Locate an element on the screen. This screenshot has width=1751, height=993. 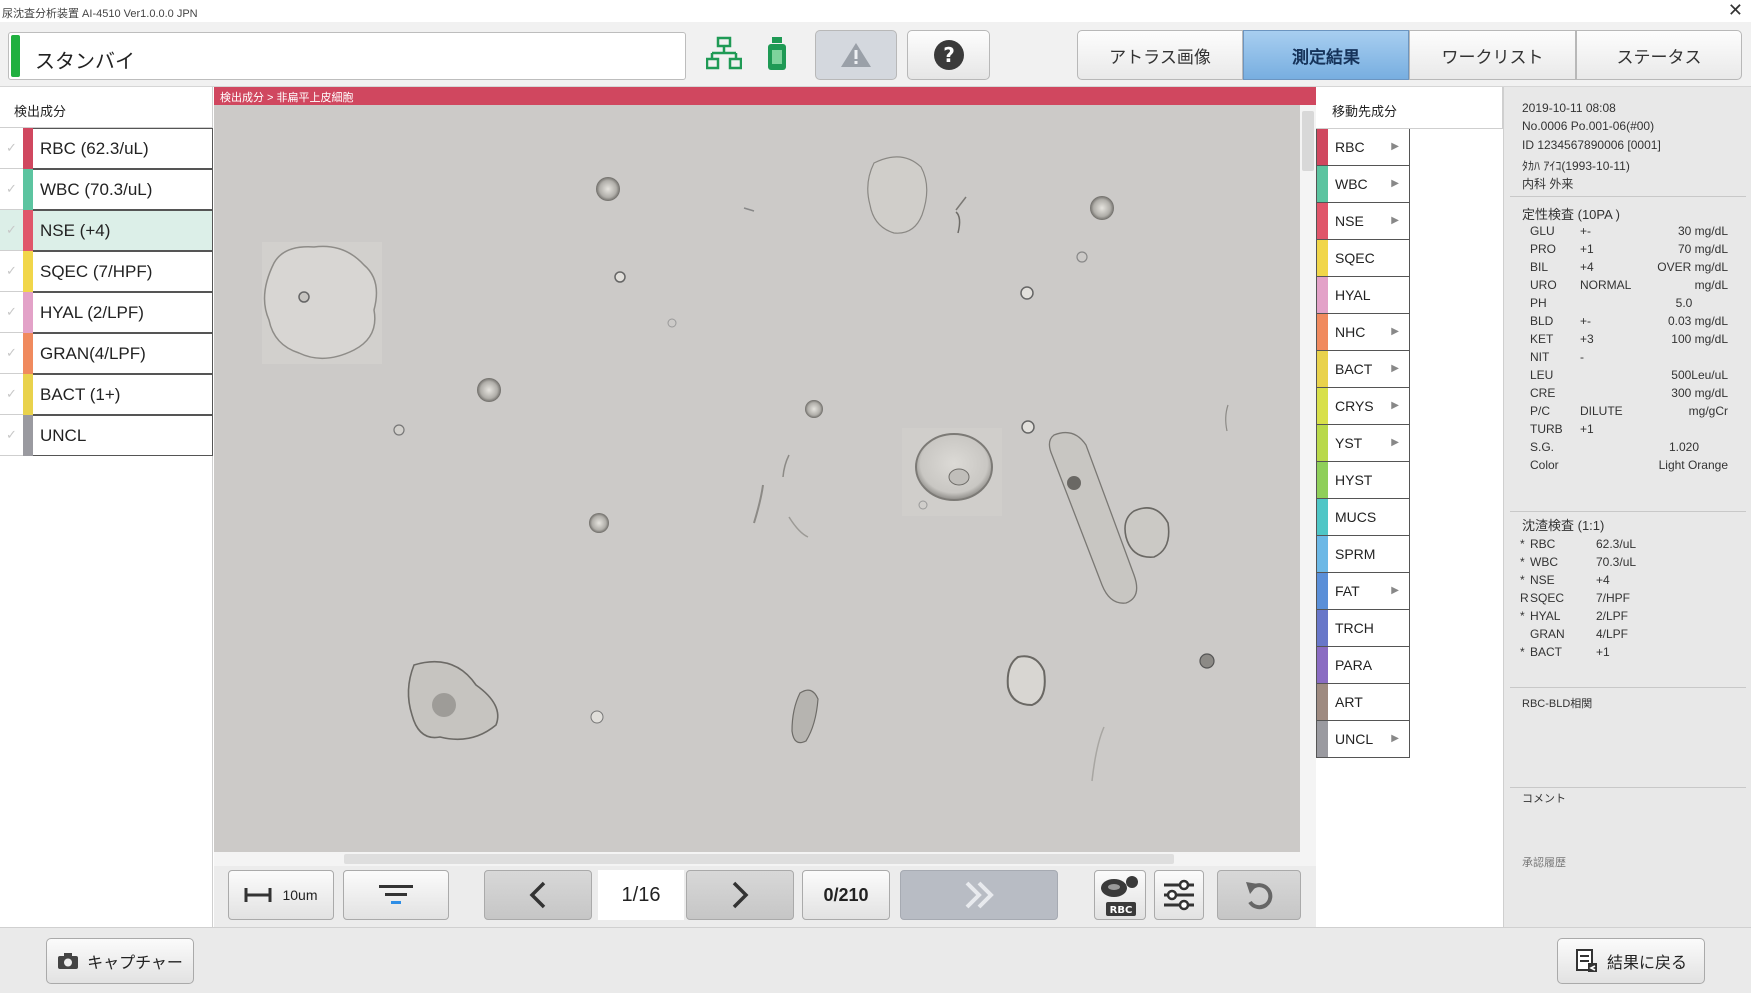
chevron-left-icon is located at coordinates (537, 895).